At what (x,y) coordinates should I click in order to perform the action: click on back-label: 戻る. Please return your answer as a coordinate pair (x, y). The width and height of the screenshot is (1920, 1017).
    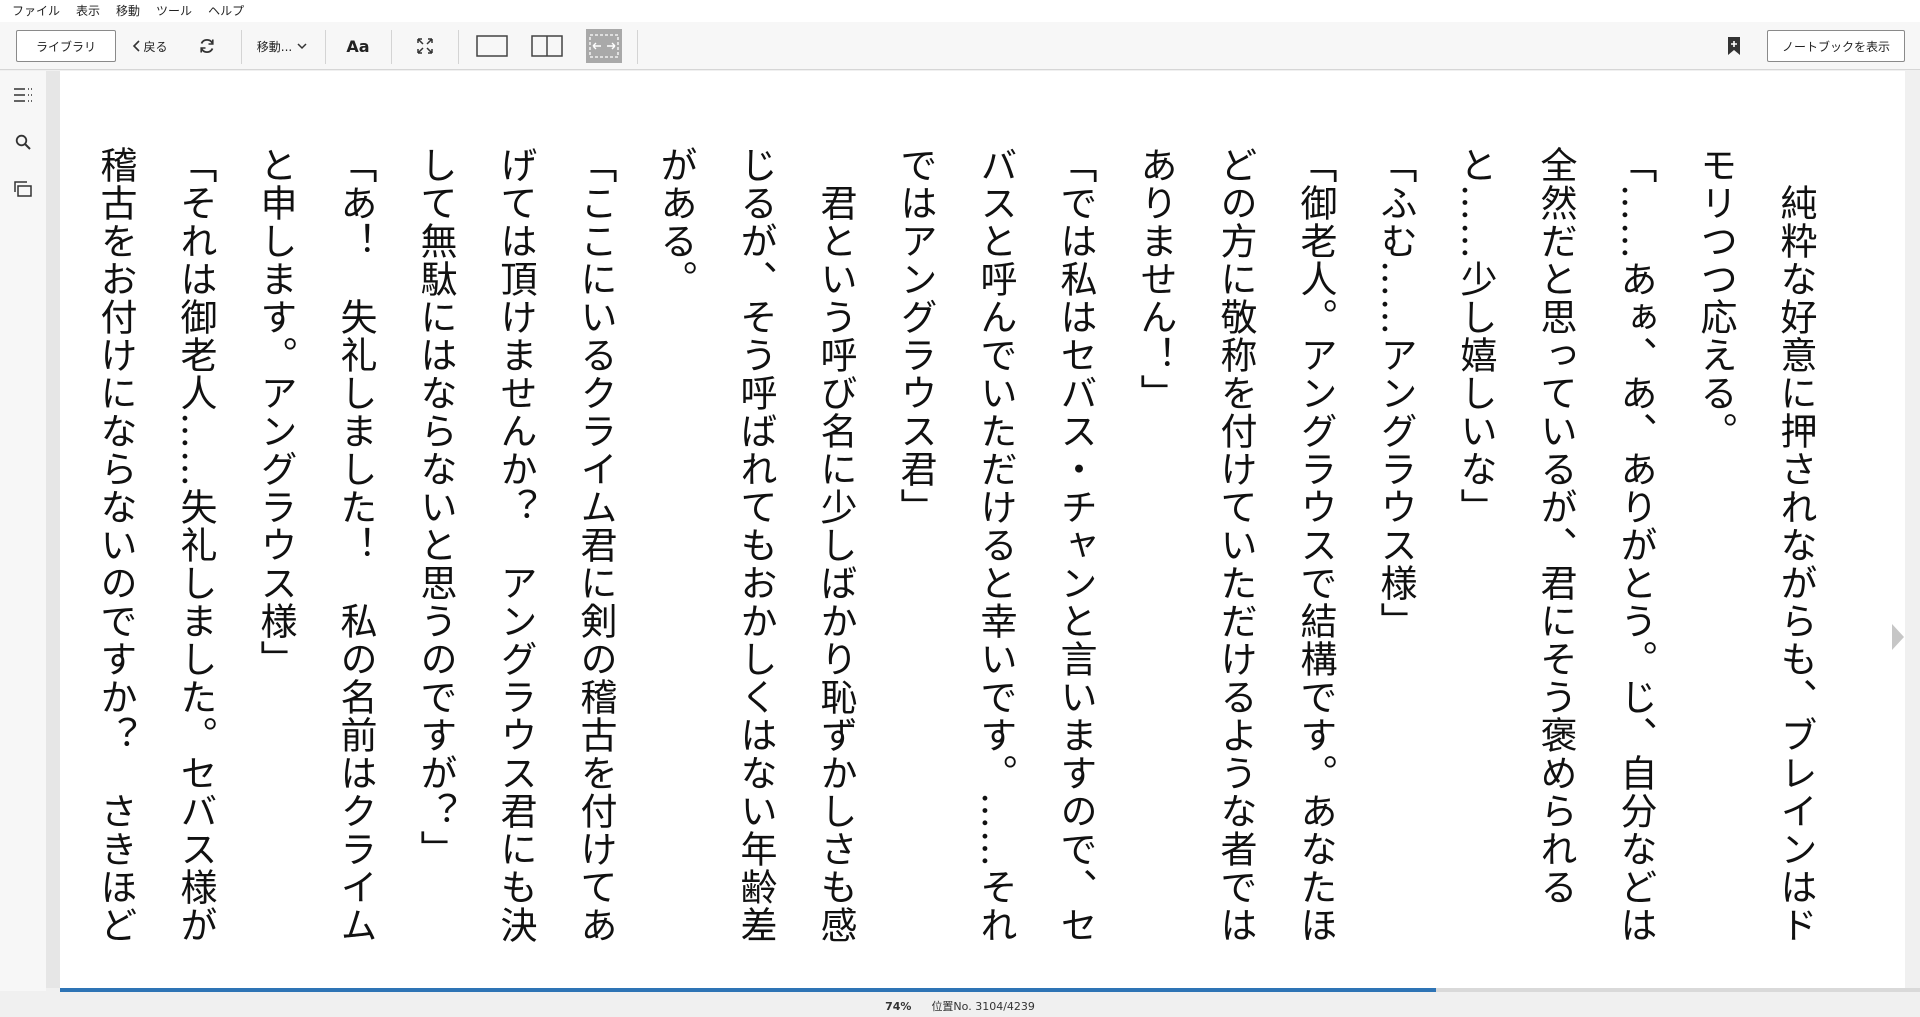
    Looking at the image, I should click on (155, 46).